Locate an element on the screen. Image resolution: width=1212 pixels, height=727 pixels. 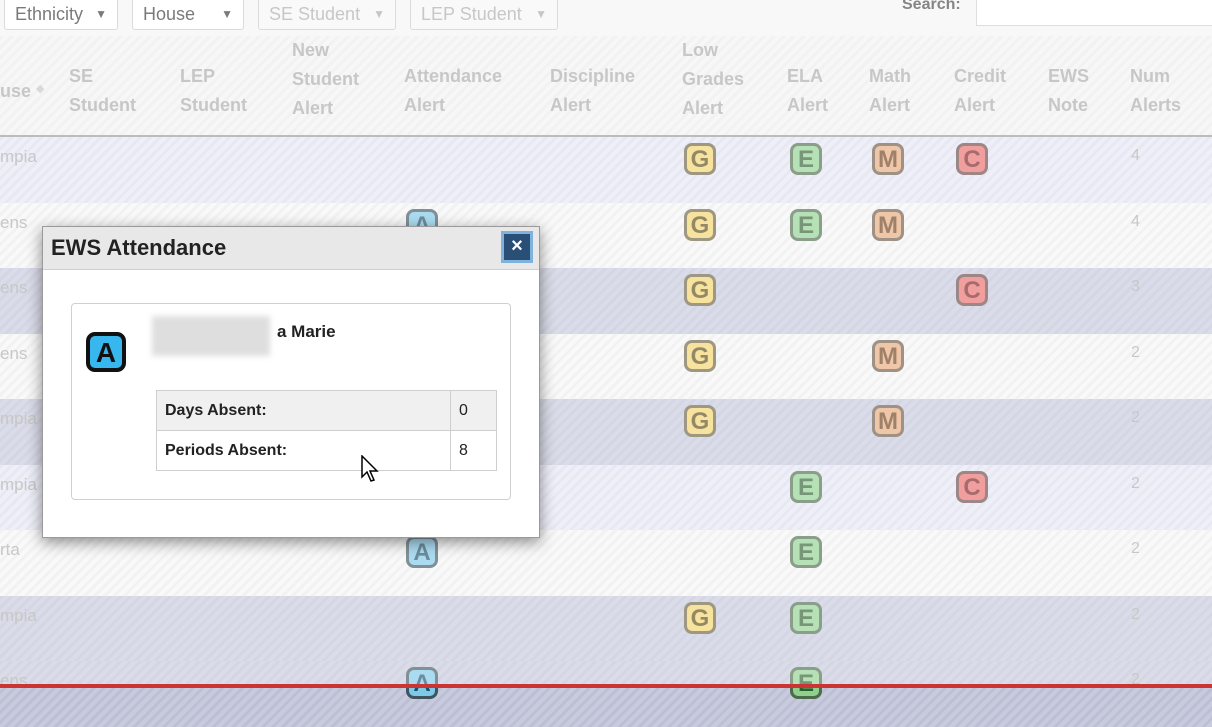
table-row: Periods Absent: 8 is located at coordinates (326, 450).